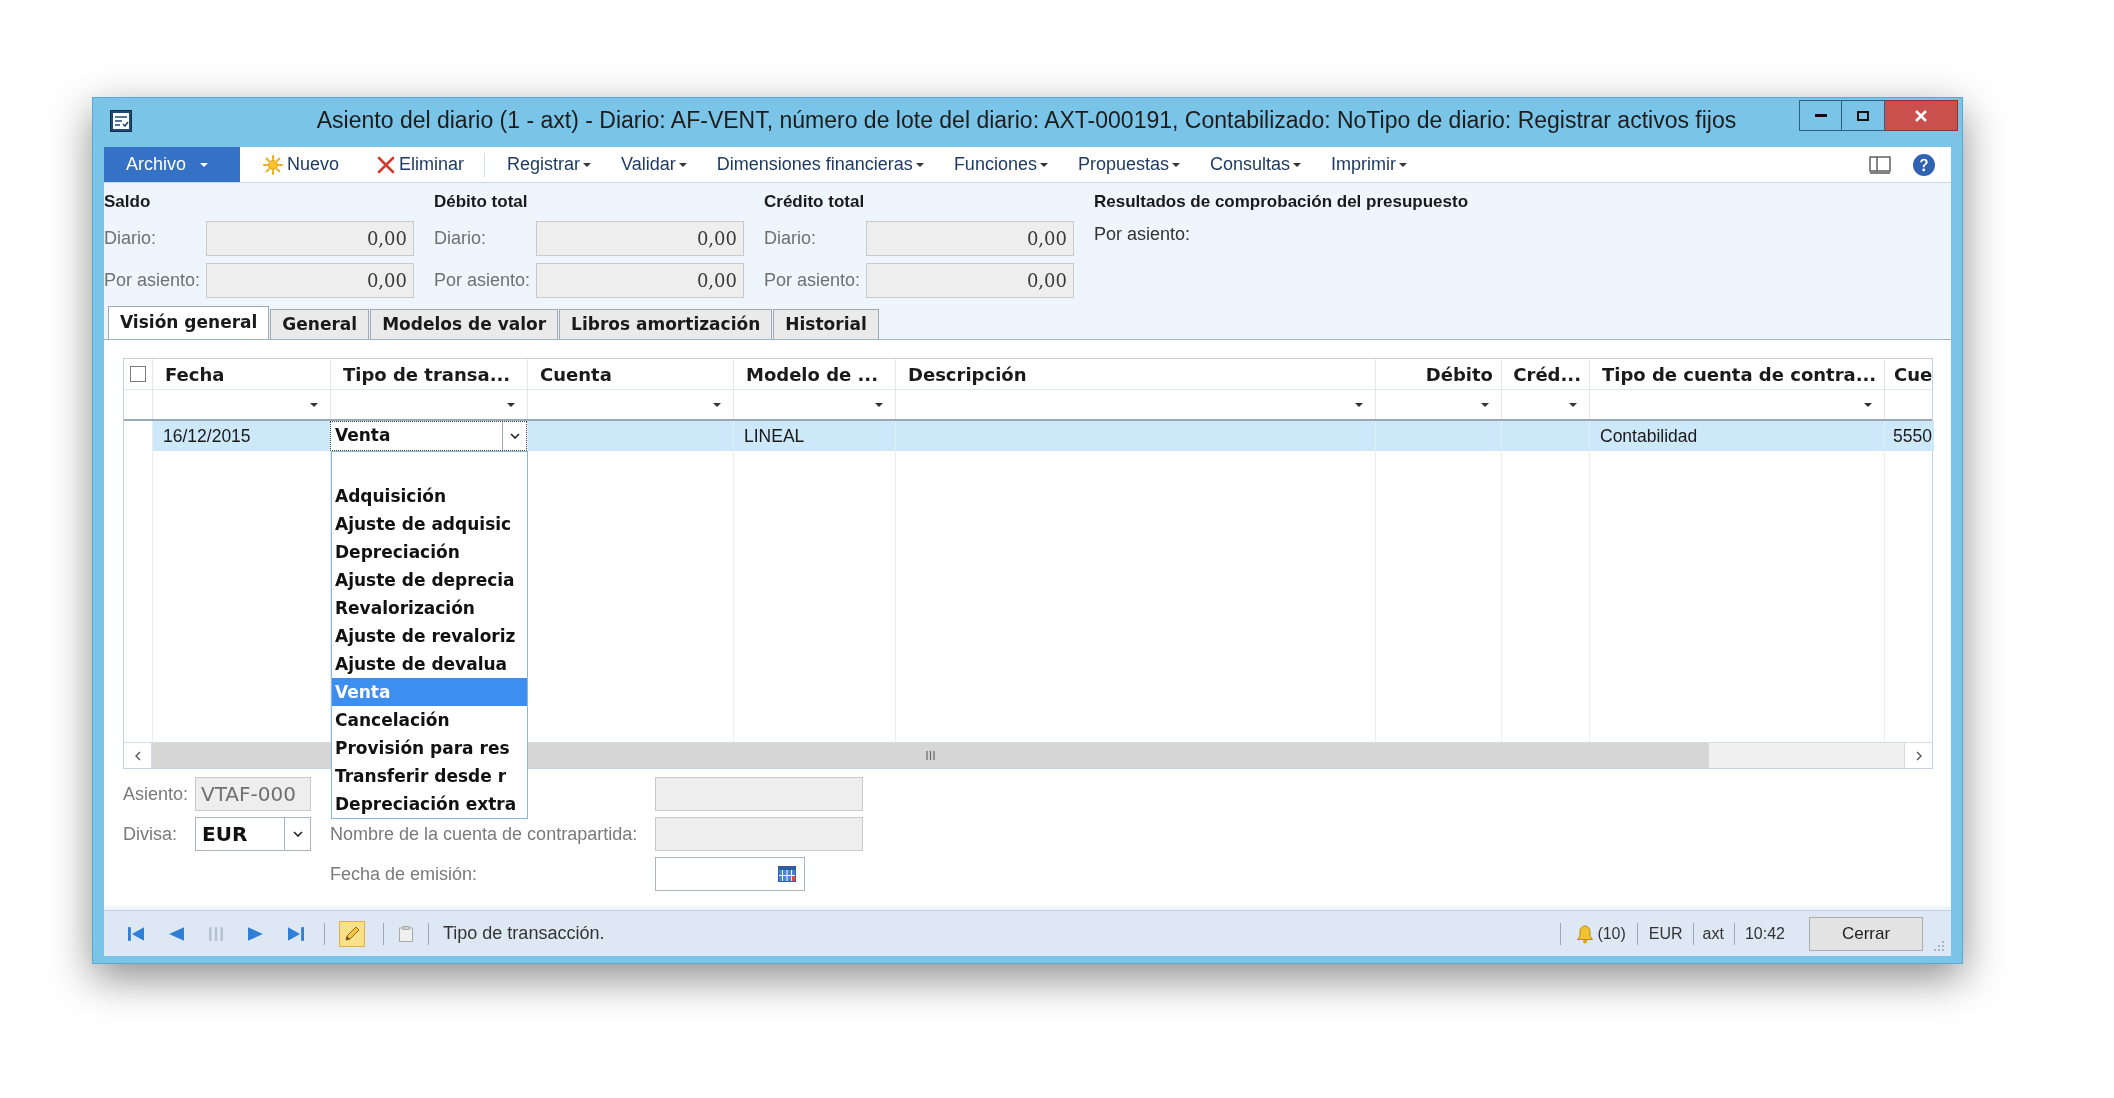 The width and height of the screenshot is (2114, 1098). What do you see at coordinates (666, 324) in the screenshot?
I see `tab: Libros amortización` at bounding box center [666, 324].